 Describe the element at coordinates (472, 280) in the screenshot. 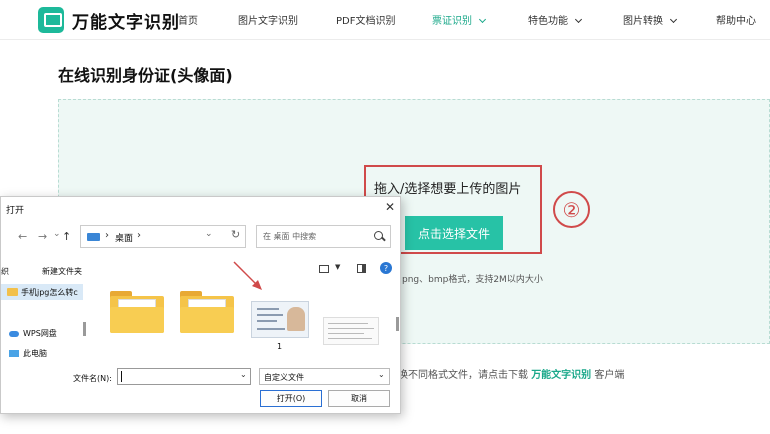

I see `format-hint: png、bmp格式，支持2M以内大小` at that location.